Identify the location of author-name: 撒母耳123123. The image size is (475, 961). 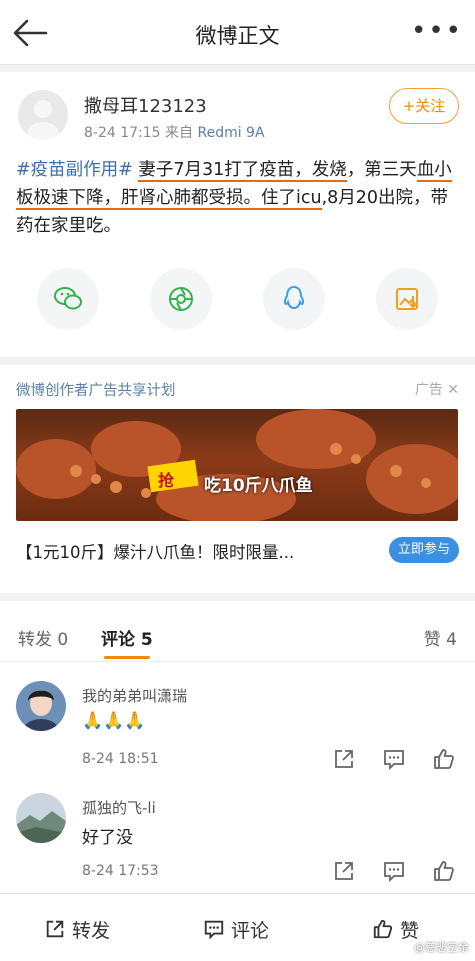
(145, 105).